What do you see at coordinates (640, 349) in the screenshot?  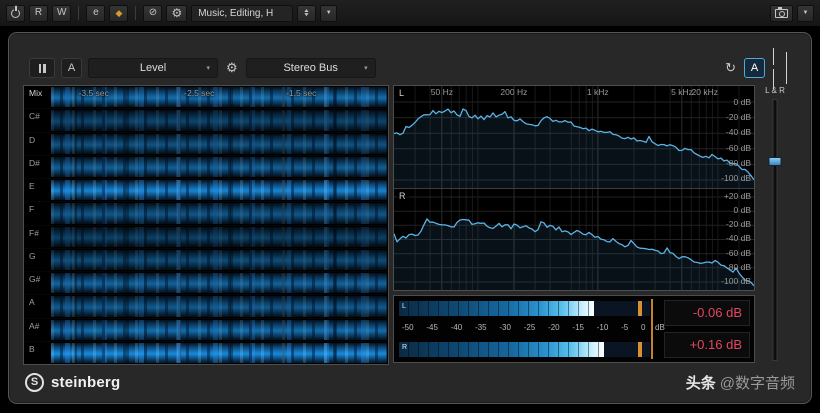 I see `peak-hold-marker` at bounding box center [640, 349].